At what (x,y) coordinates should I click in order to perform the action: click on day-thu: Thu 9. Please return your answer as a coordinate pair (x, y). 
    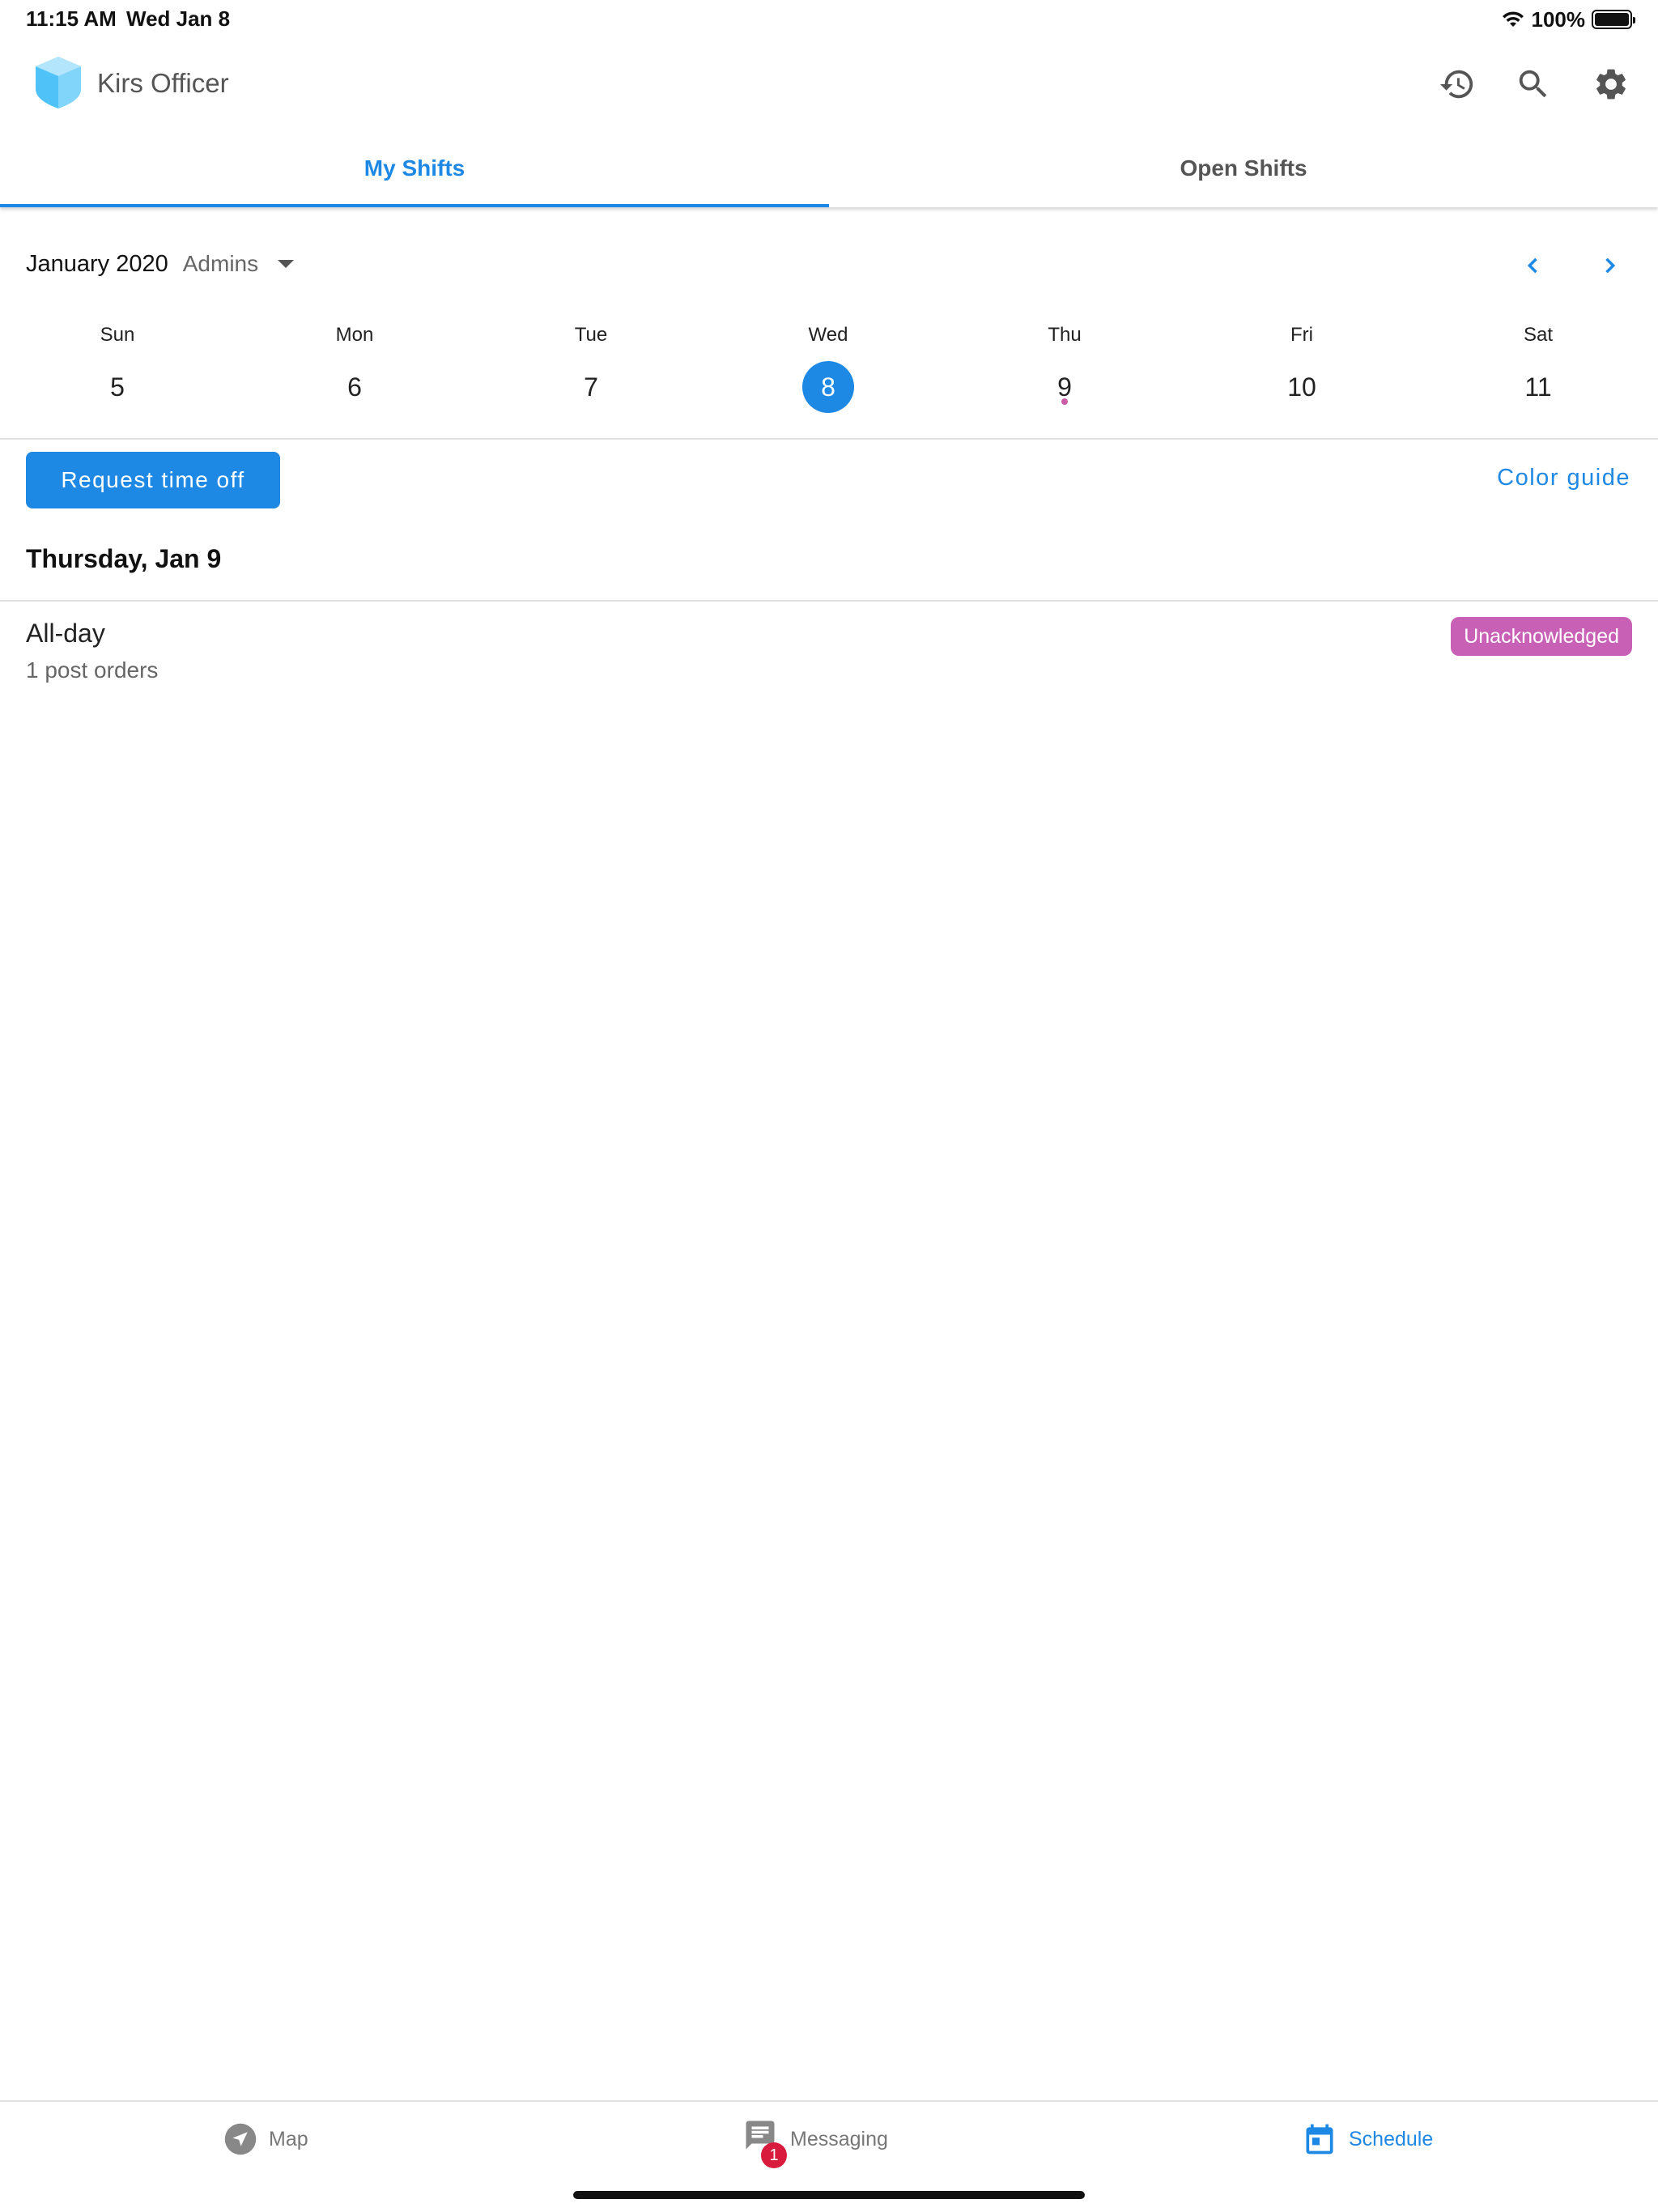
    Looking at the image, I should click on (1065, 377).